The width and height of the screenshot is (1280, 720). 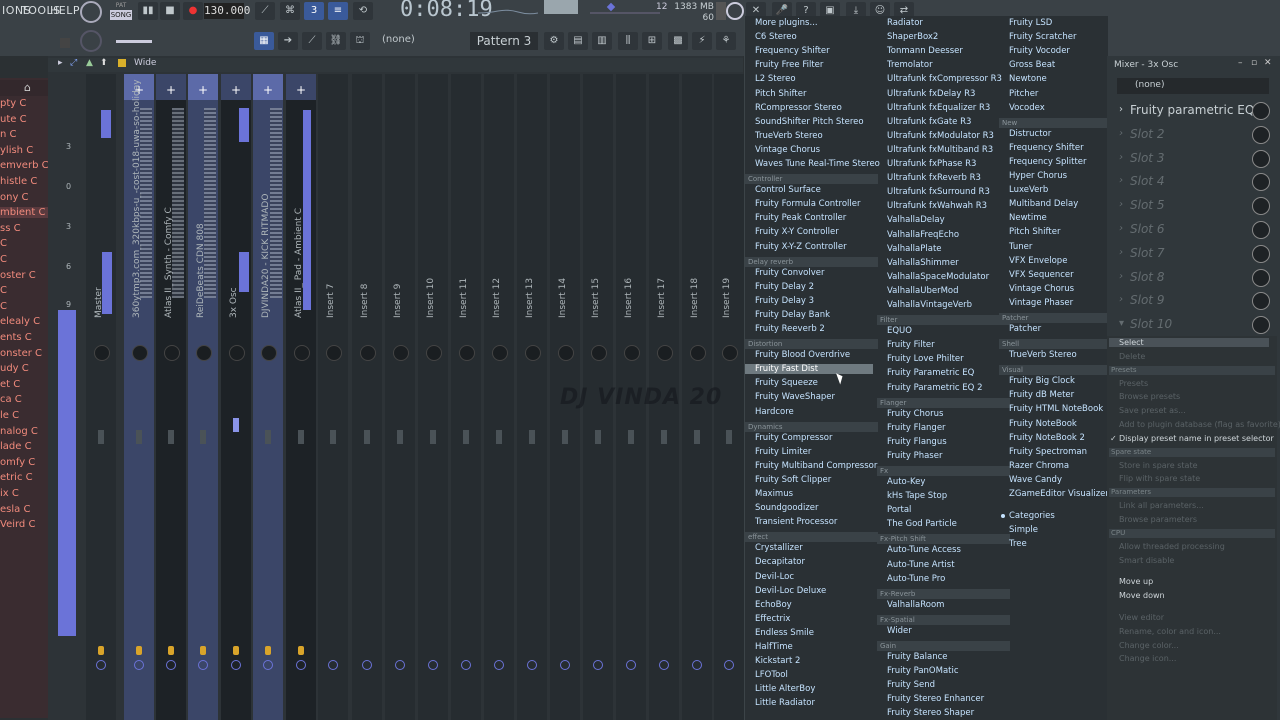 What do you see at coordinates (1041, 395) in the screenshot?
I see `plugin-menu-item: Fruity dB Meter` at bounding box center [1041, 395].